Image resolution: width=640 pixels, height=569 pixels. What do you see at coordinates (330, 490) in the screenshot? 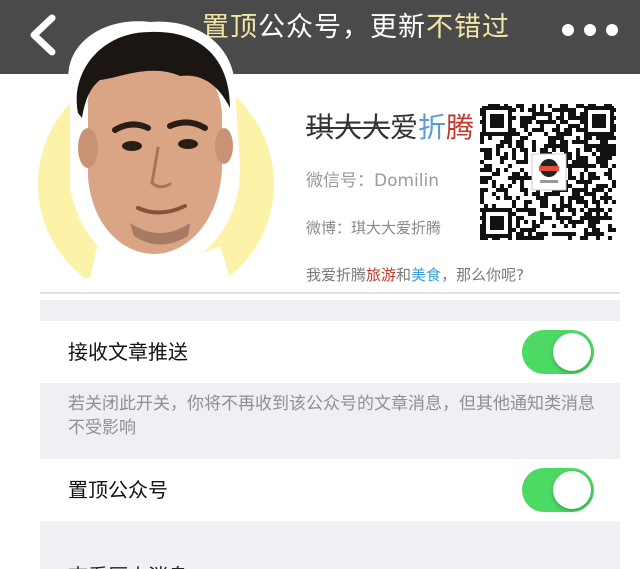
I see `pin-account-row: 置顶公众号` at bounding box center [330, 490].